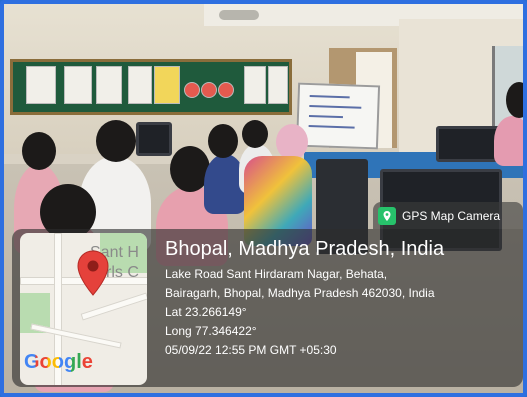 The width and height of the screenshot is (527, 397). What do you see at coordinates (239, 15) in the screenshot?
I see `ceiling-fan` at bounding box center [239, 15].